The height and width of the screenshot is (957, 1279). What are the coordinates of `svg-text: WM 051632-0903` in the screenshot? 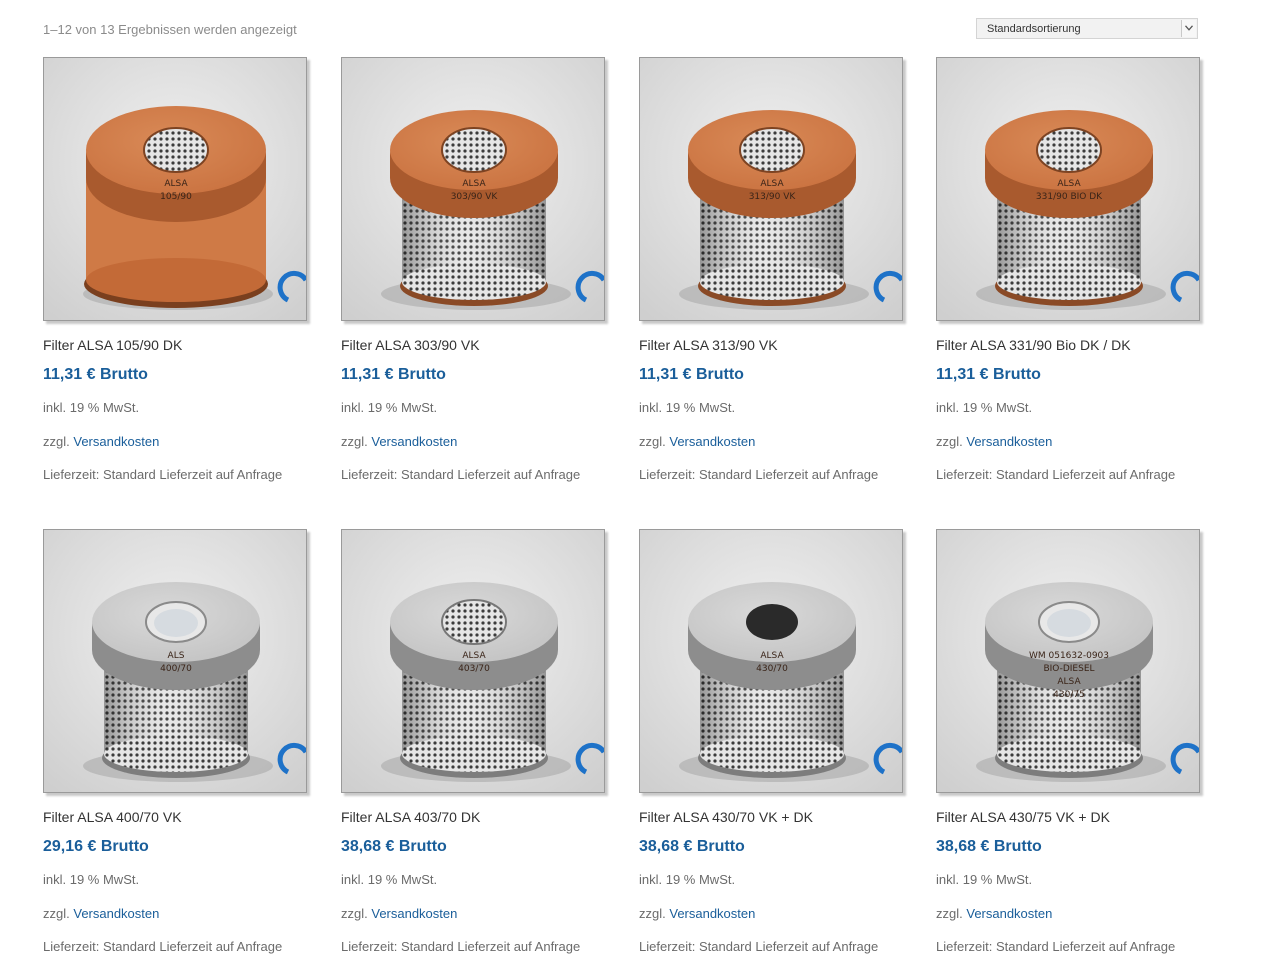 It's located at (1069, 656).